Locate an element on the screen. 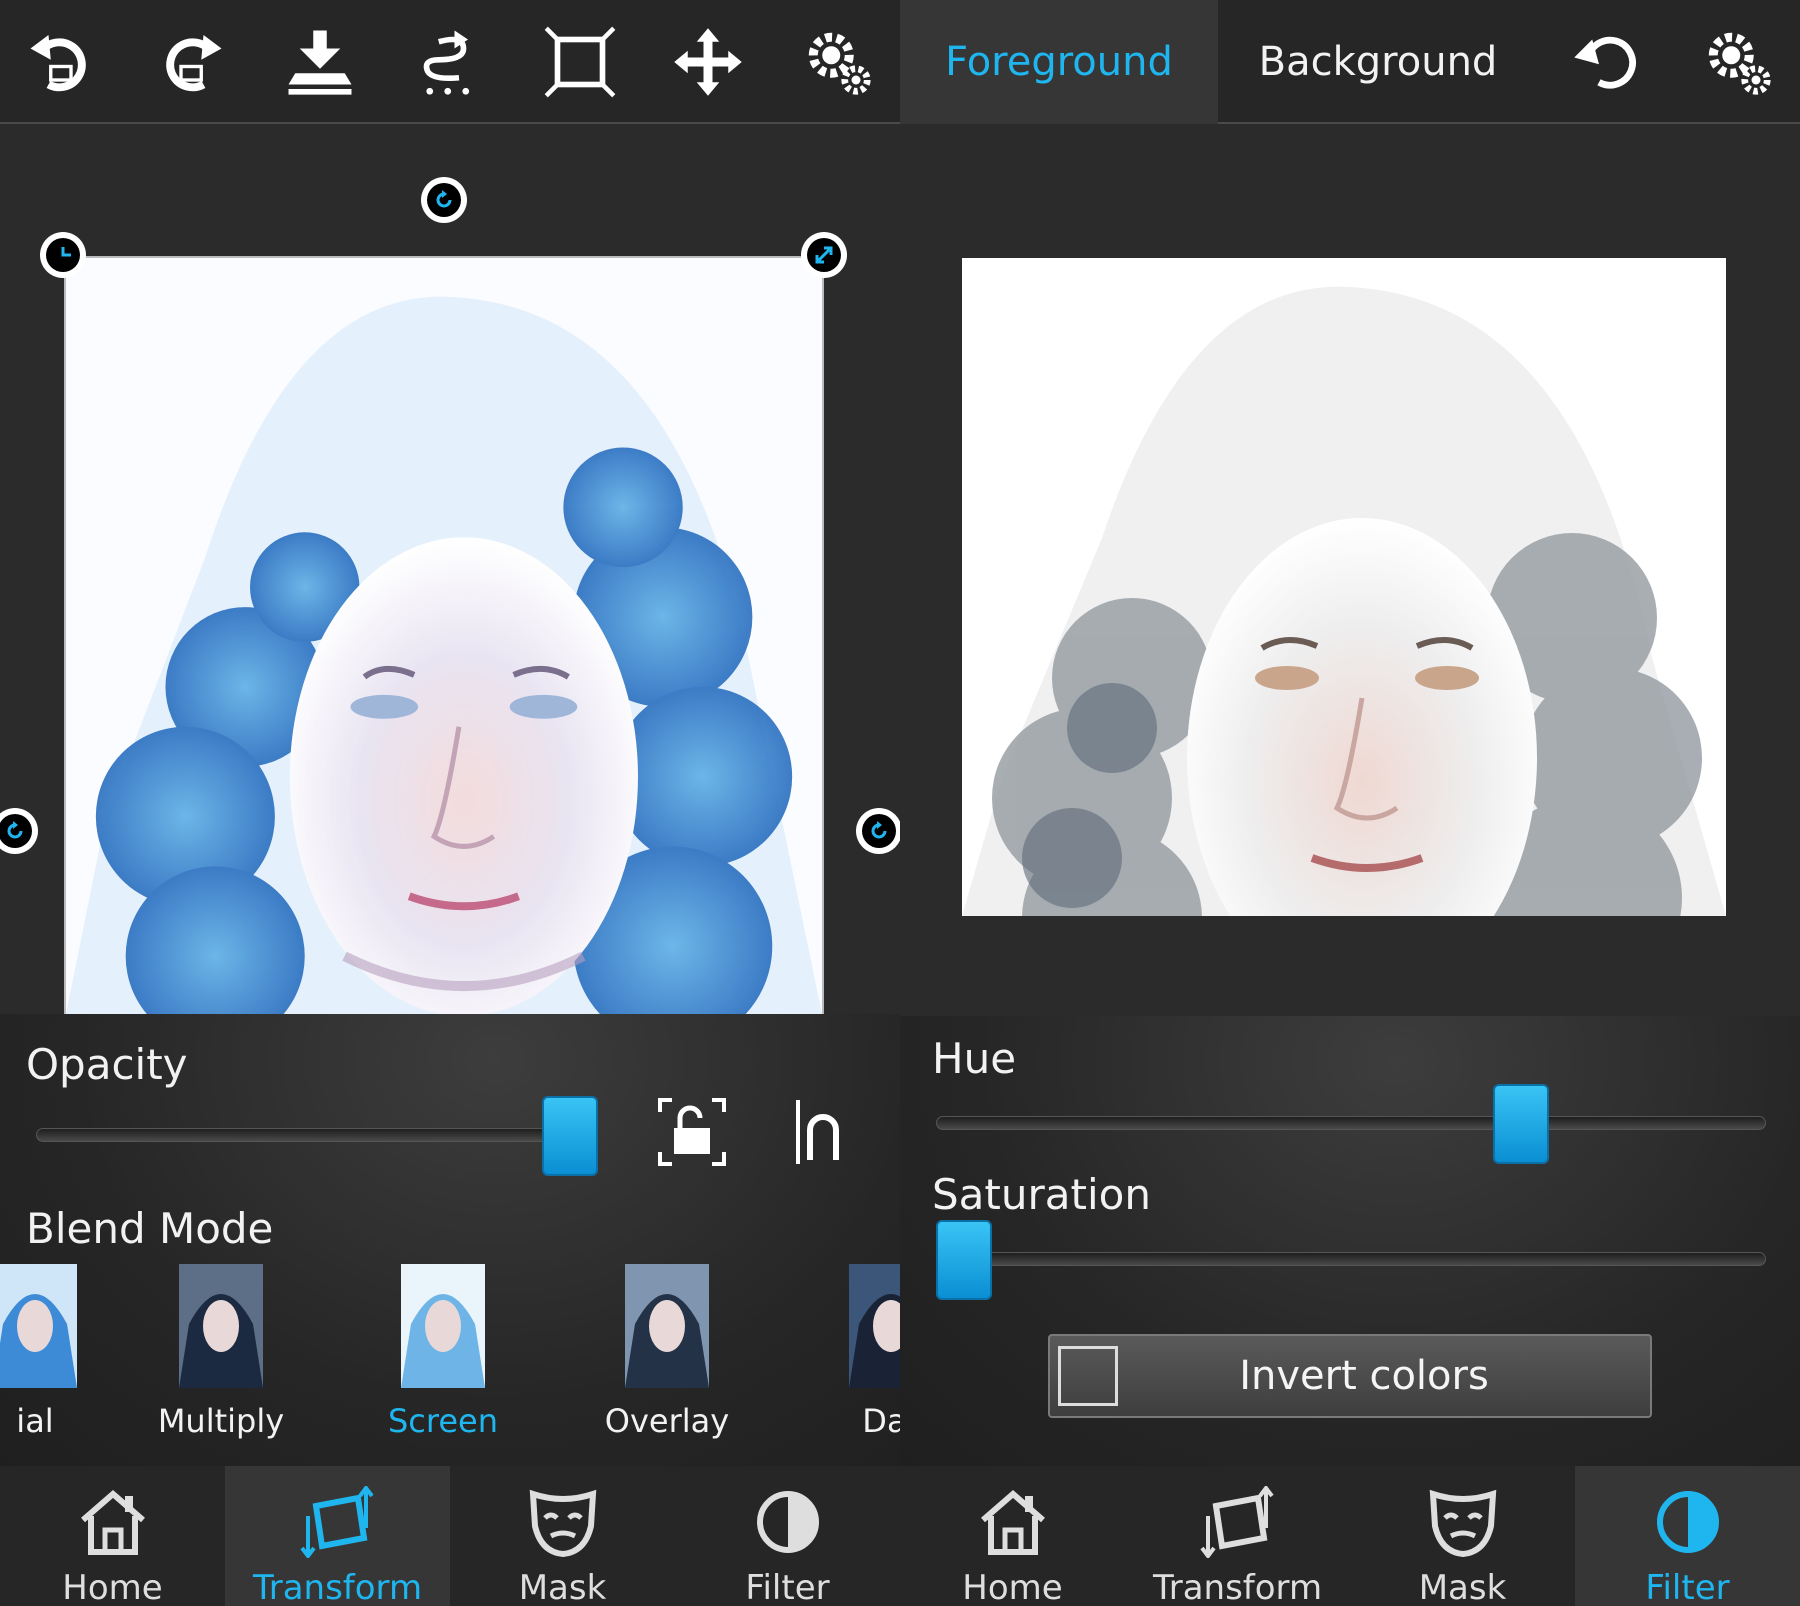 This screenshot has height=1606, width=1800. invert-colors-label: Invert colors is located at coordinates (1364, 1376).